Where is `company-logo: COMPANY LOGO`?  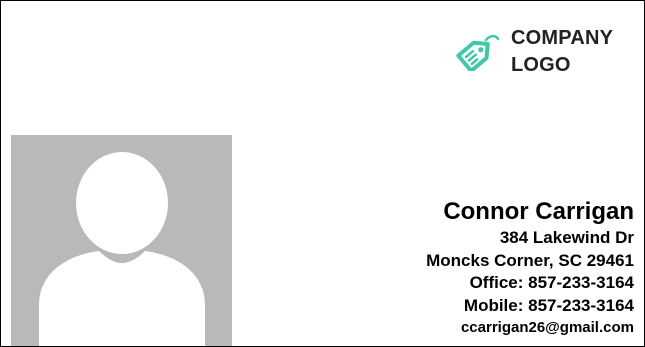 company-logo: COMPANY LOGO is located at coordinates (545, 55).